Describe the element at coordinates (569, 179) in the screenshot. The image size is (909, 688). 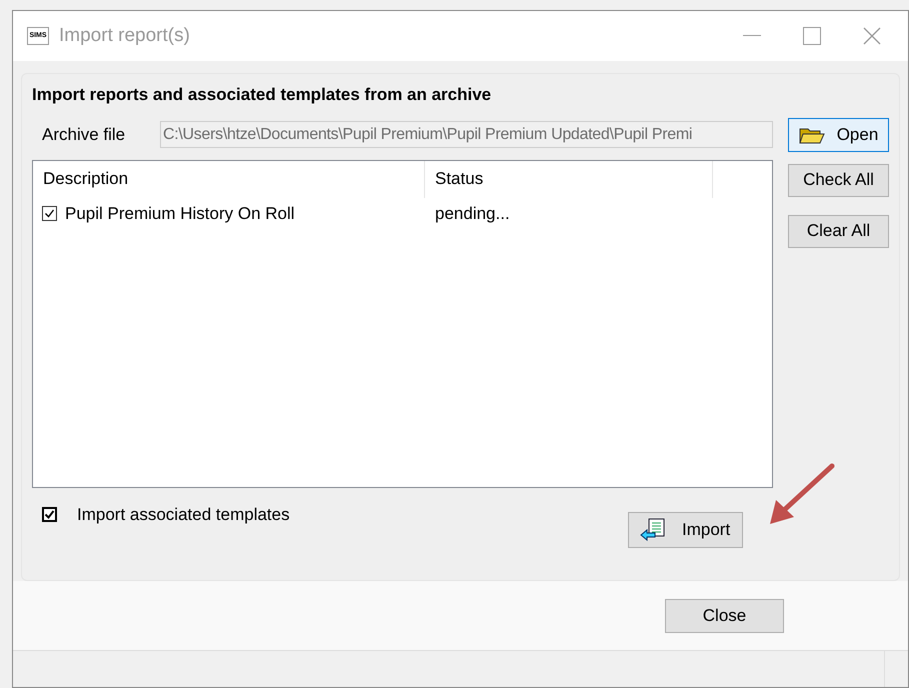
I see `column-header: Status` at that location.